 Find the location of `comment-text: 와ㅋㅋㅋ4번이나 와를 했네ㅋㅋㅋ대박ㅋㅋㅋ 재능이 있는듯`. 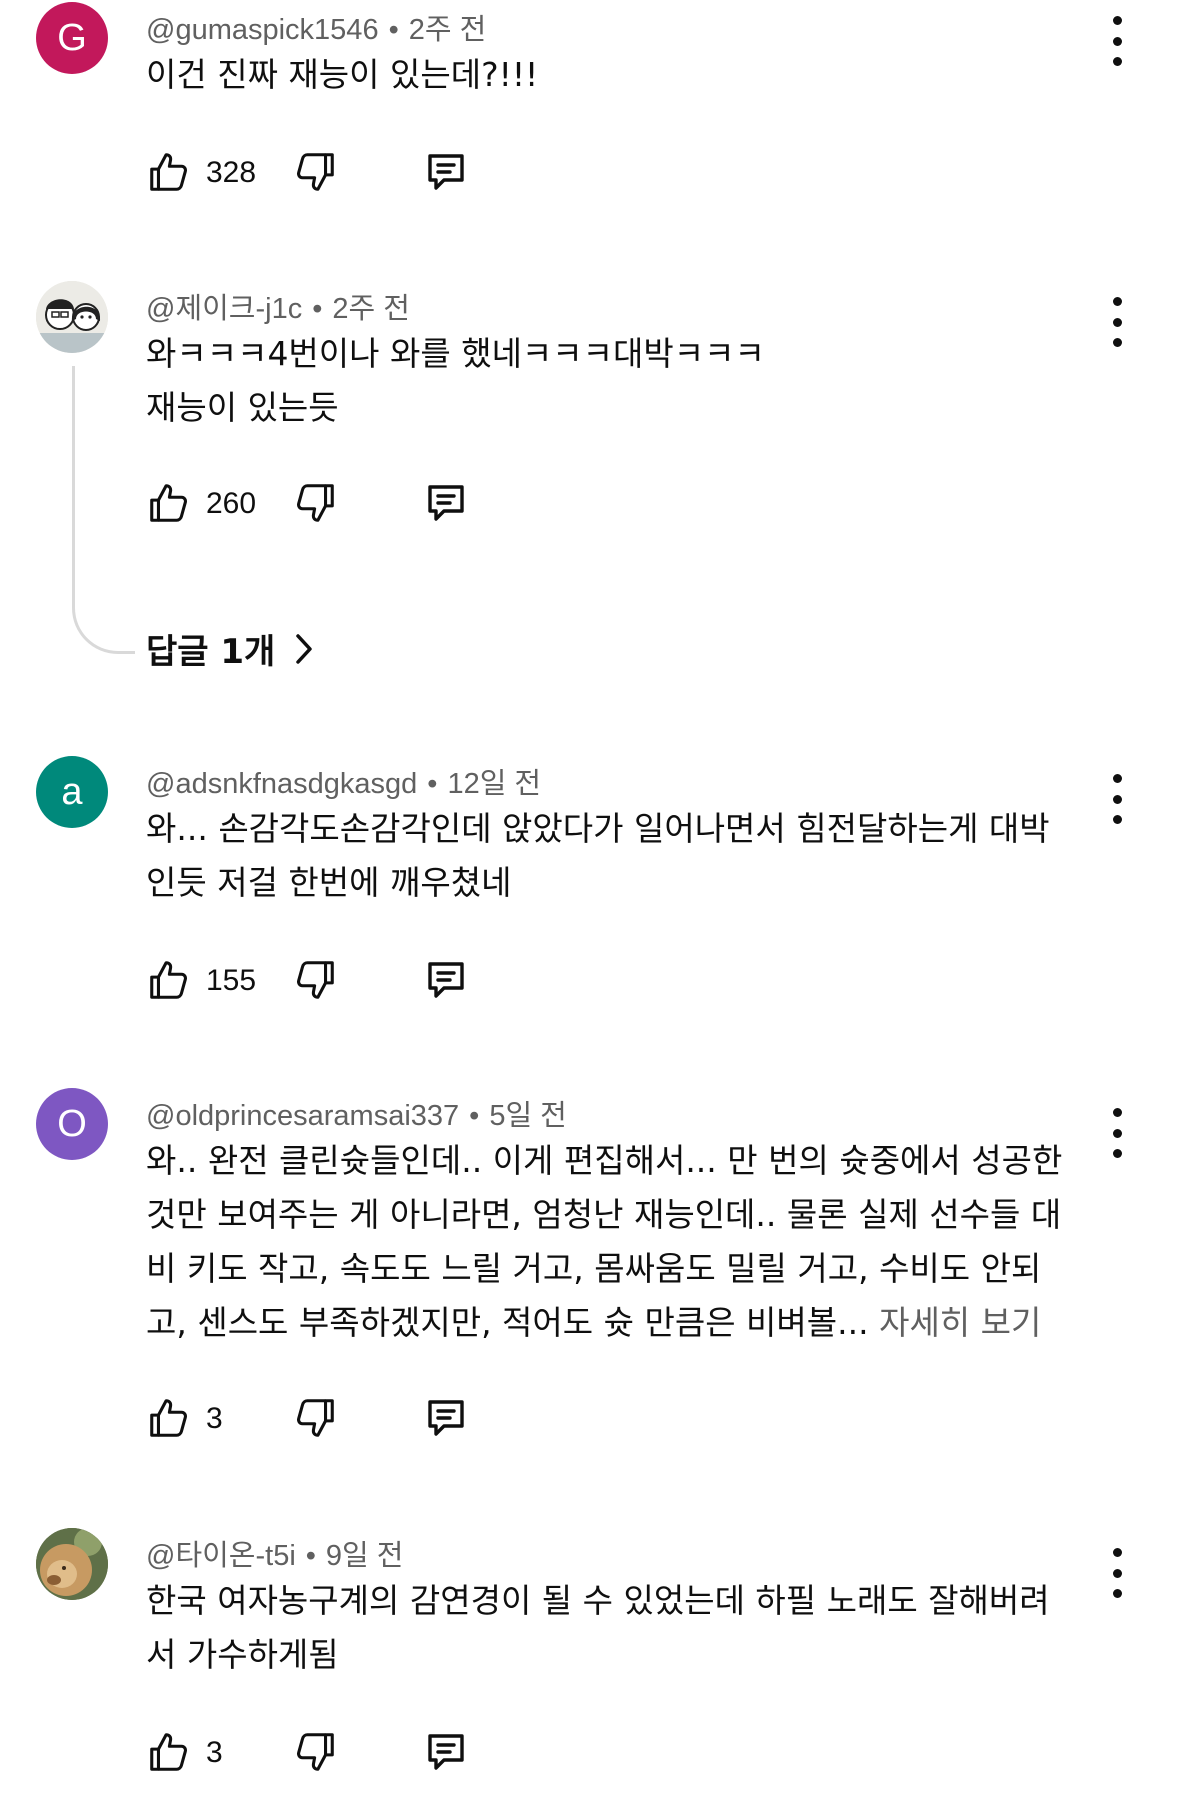

comment-text: 와ㅋㅋㅋ4번이나 와를 했네ㅋㅋㅋ대박ㅋㅋㅋ 재능이 있는듯 is located at coordinates (626, 381).